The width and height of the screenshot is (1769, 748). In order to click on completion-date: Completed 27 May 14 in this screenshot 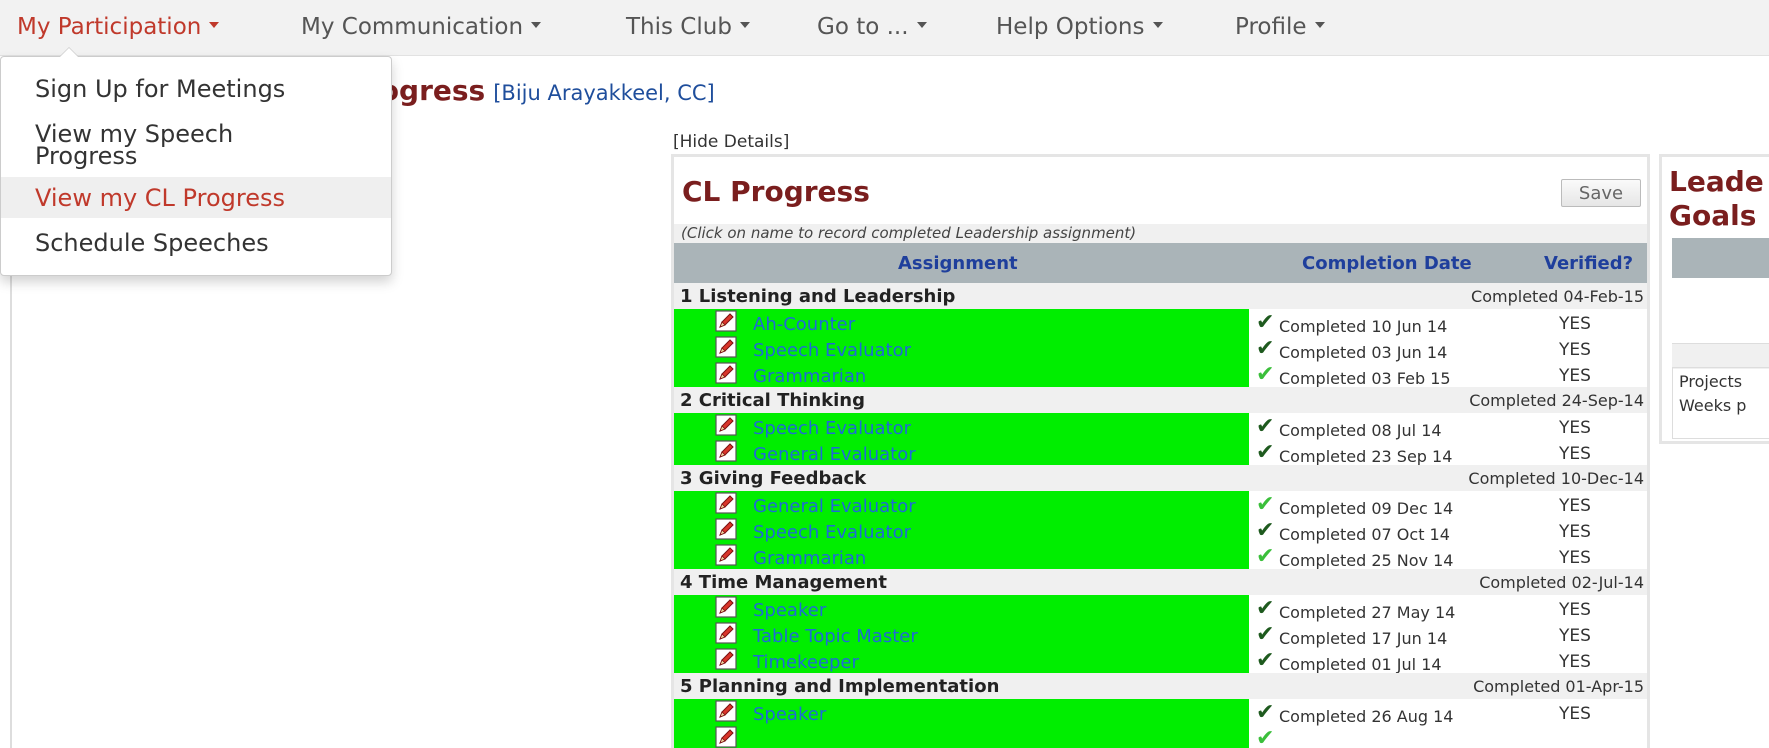, I will do `click(1367, 612)`.